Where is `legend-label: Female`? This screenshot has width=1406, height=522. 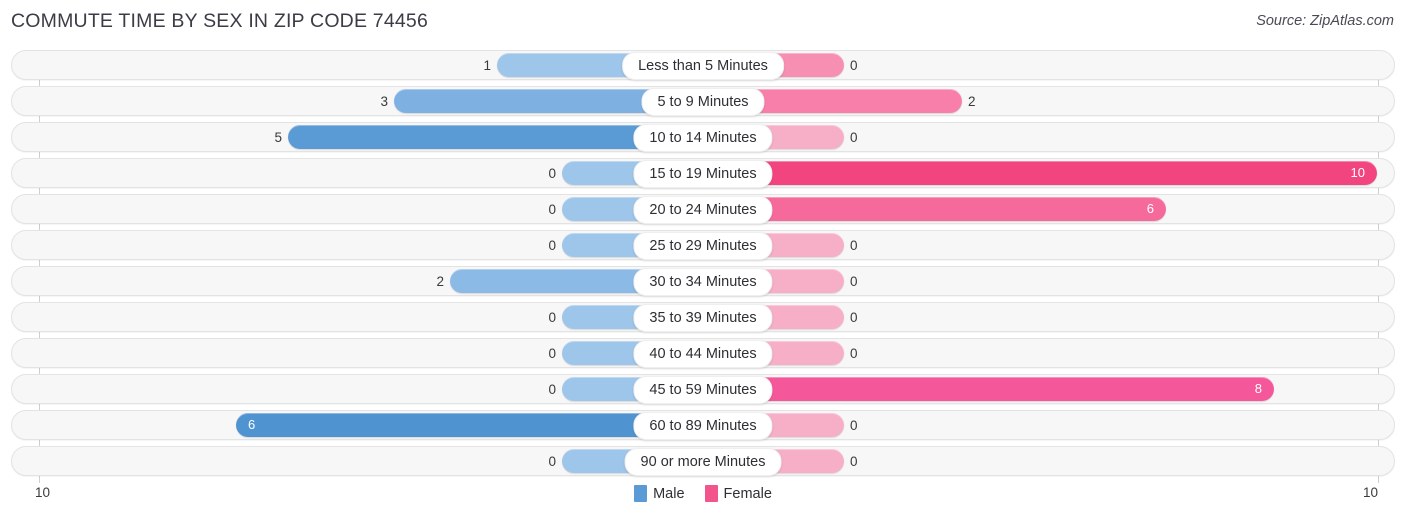
legend-label: Female is located at coordinates (747, 493).